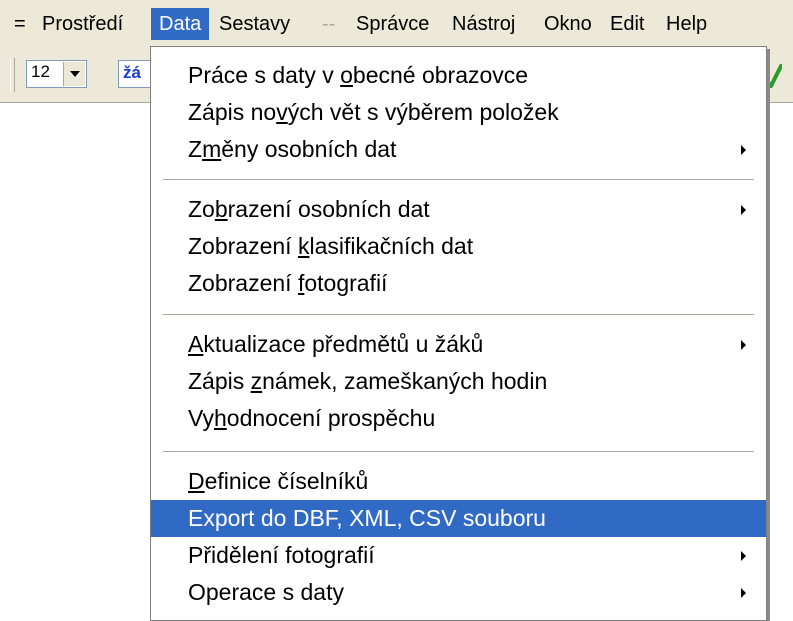  Describe the element at coordinates (336, 344) in the screenshot. I see `menu-item-label: Aktualizace předmětů u žáků` at that location.